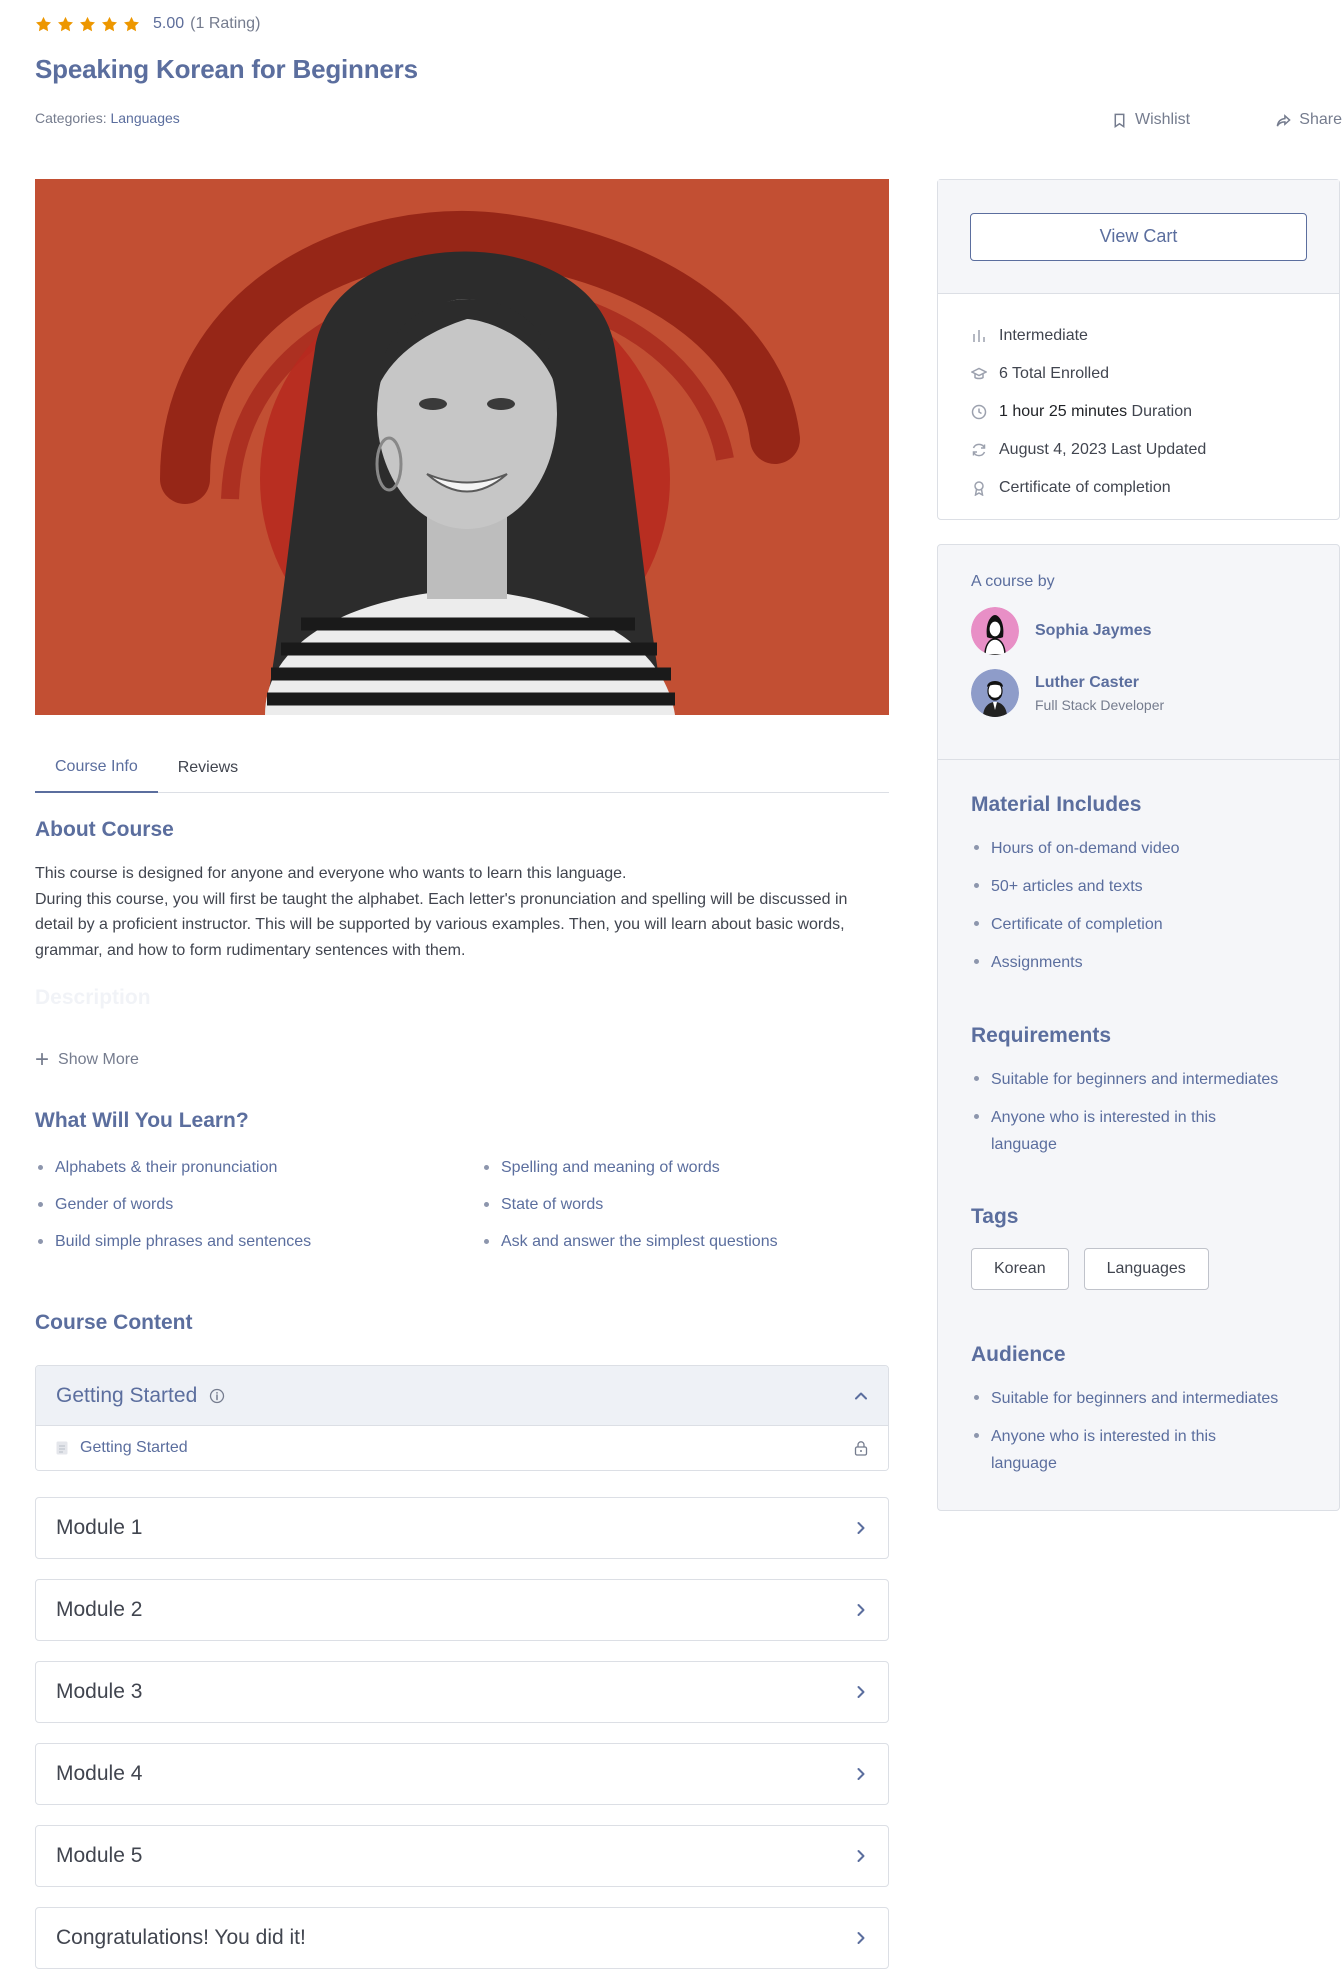 This screenshot has height=1987, width=1342. What do you see at coordinates (462, 1938) in the screenshot?
I see `module-congratulations: Congratulations! You did it!` at bounding box center [462, 1938].